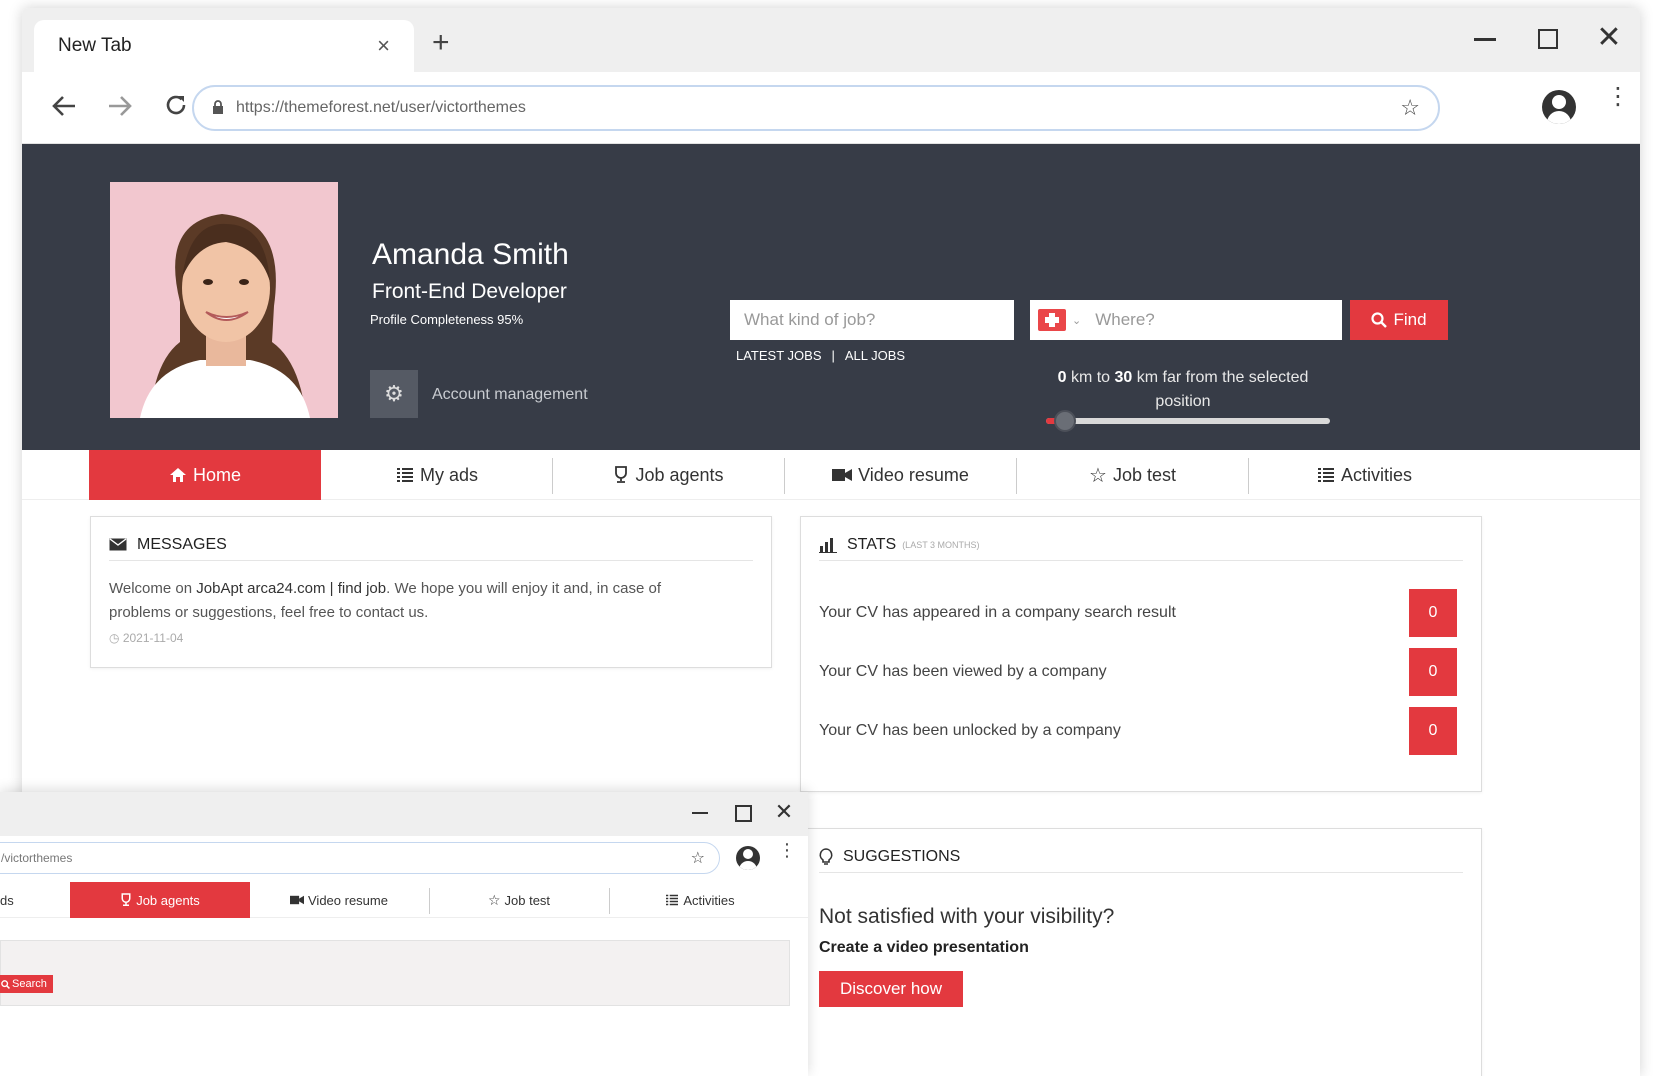  What do you see at coordinates (7, 900) in the screenshot?
I see `tab-my-ads-label: ds` at bounding box center [7, 900].